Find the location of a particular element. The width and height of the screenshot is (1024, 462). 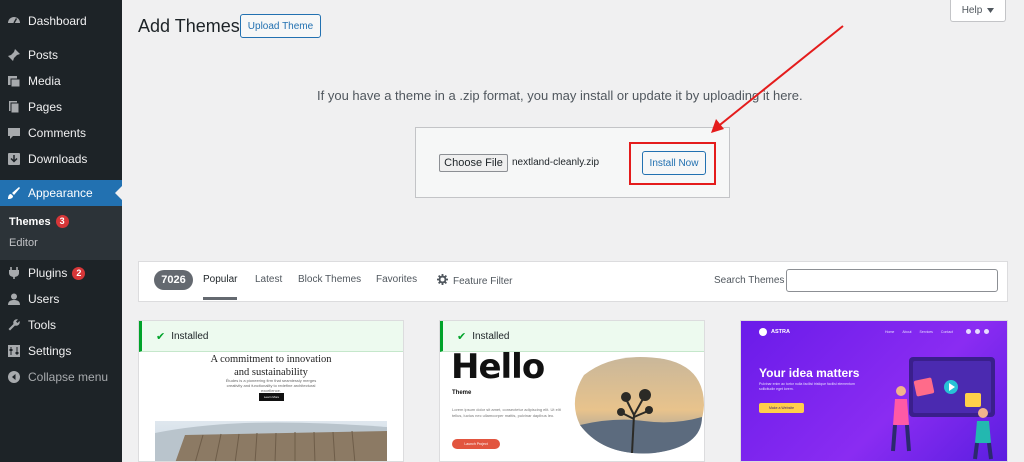

submenu-item-themes: Themes 3 is located at coordinates (39, 221).